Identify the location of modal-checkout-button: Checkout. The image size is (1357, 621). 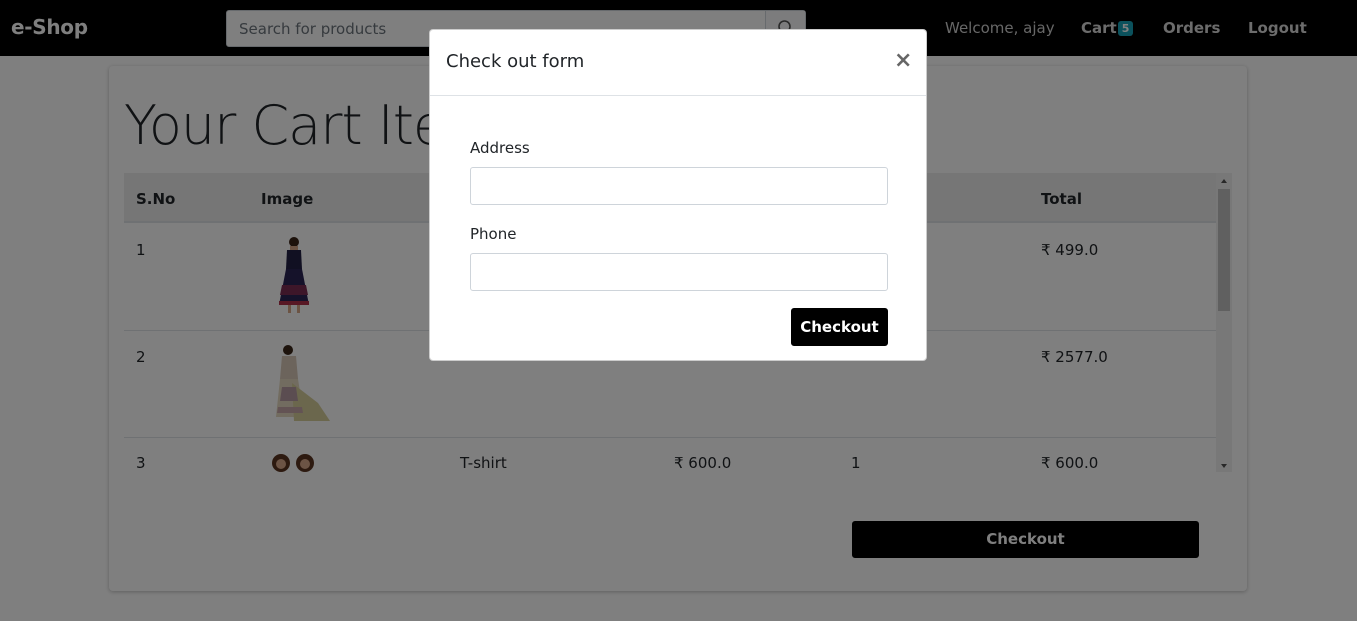
(839, 327).